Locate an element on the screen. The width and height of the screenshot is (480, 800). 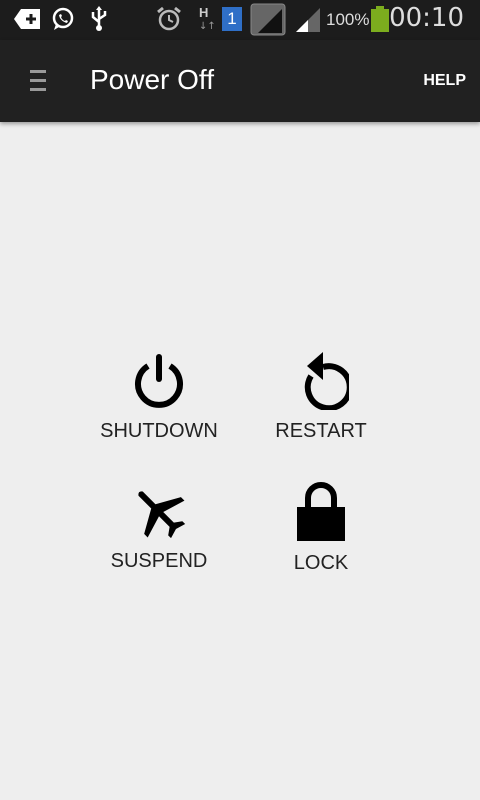
power-icon is located at coordinates (159, 381).